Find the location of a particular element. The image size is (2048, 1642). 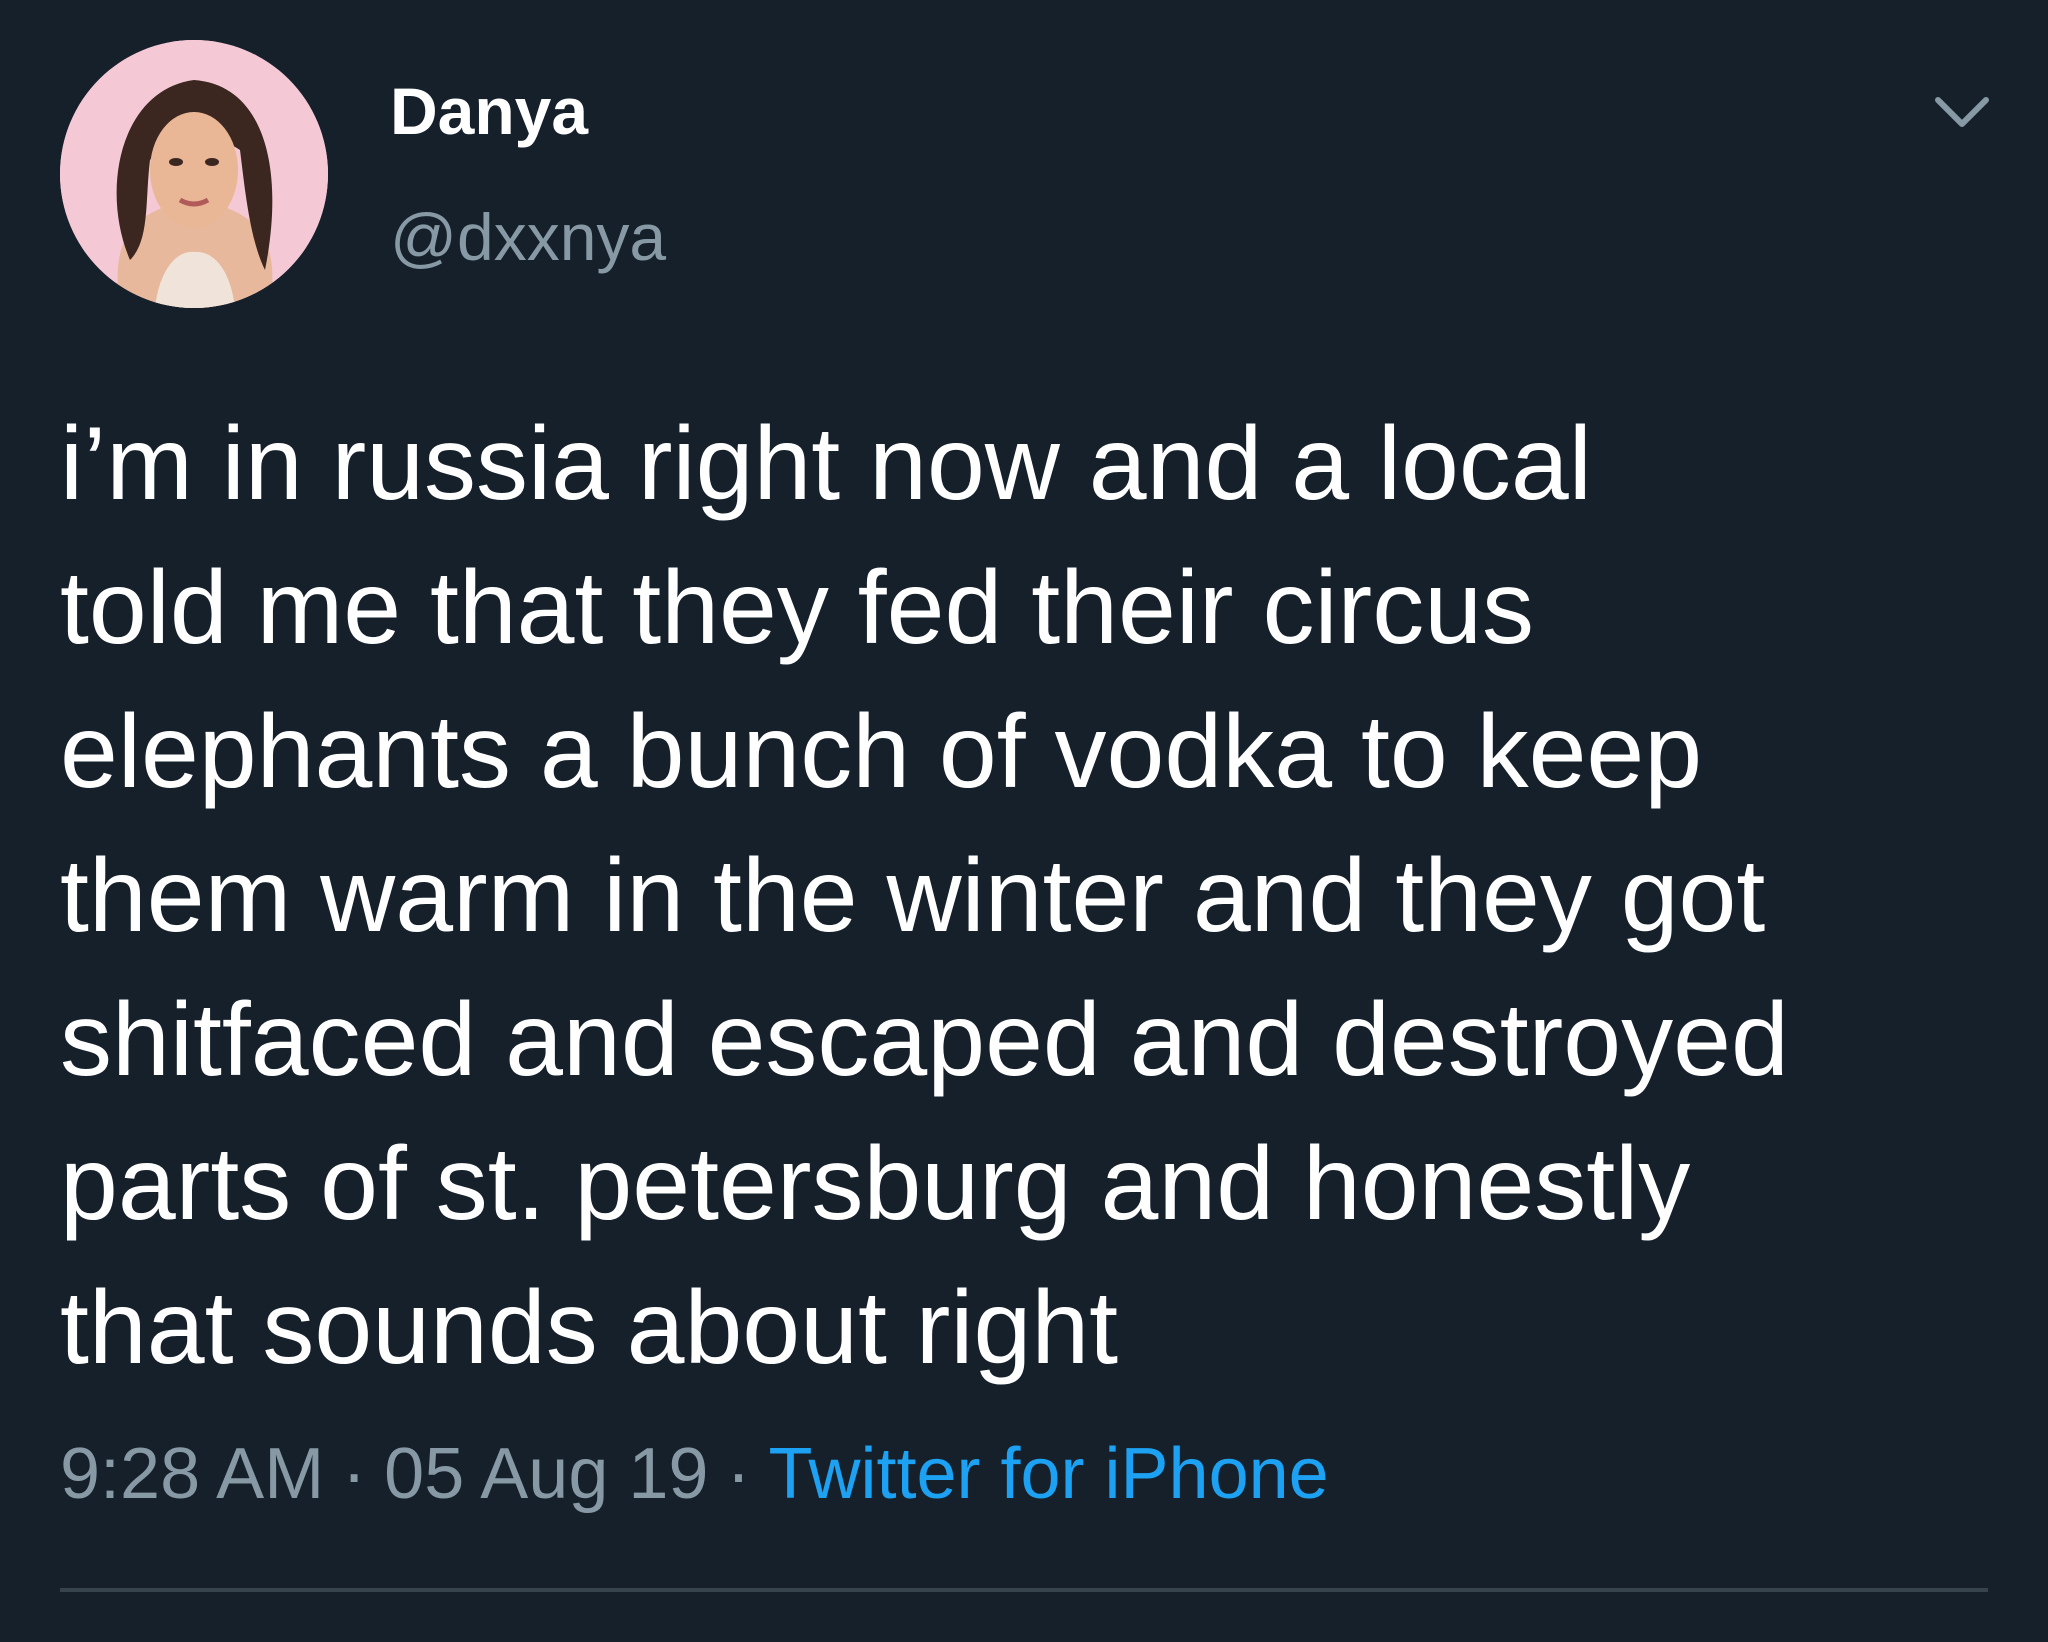

tweet-source-link: Twitter for iPhone is located at coordinates (1048, 1474).